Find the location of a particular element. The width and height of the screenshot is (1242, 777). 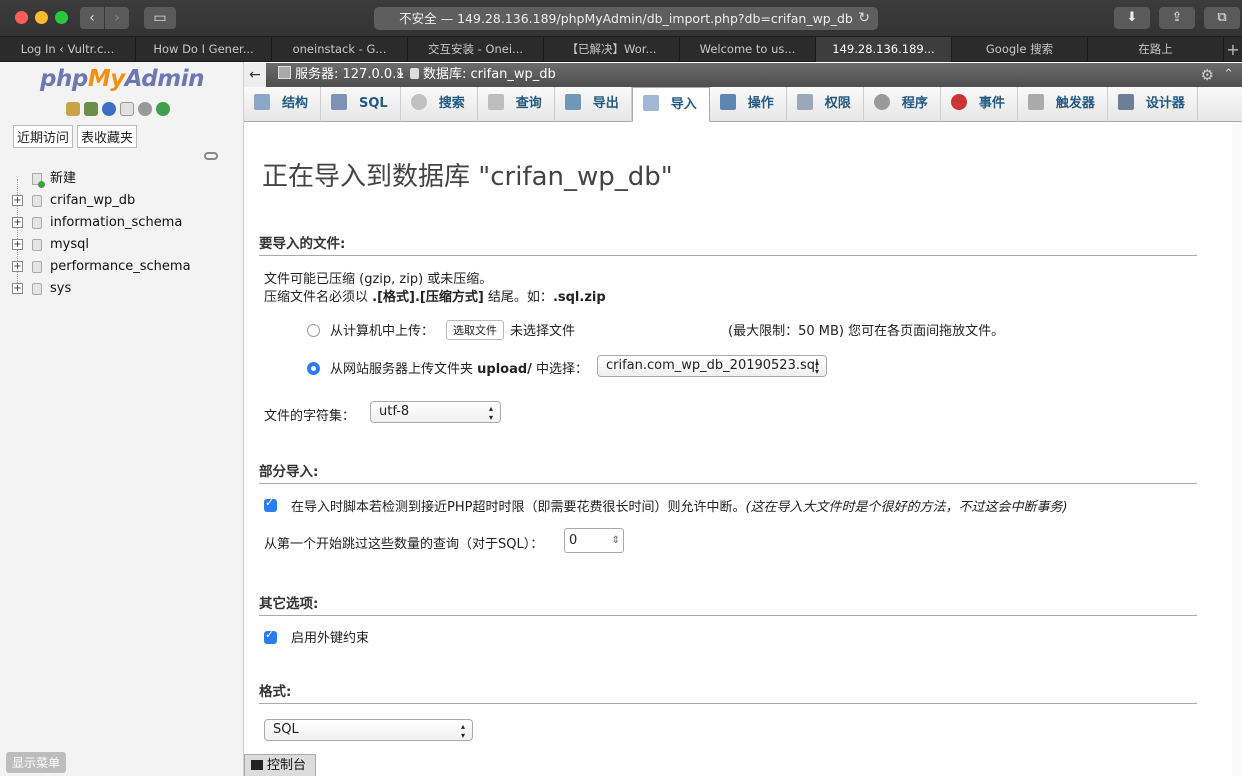

tab-overview-button: ⧉ is located at coordinates (1222, 18).